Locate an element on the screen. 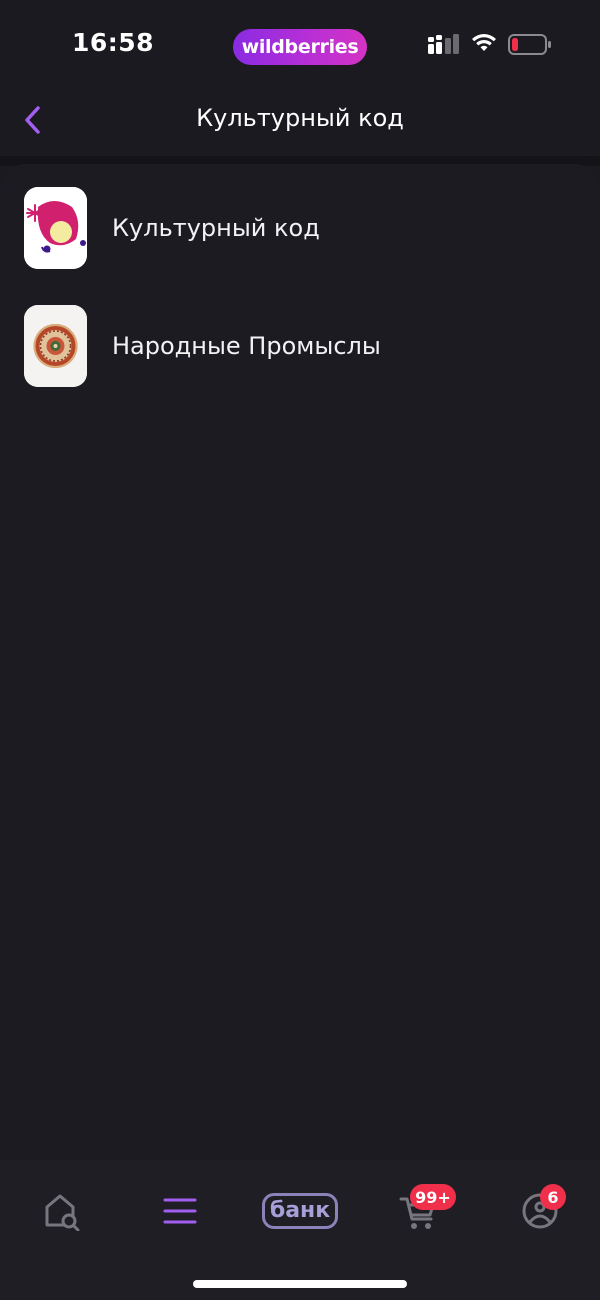 The height and width of the screenshot is (1300, 600). cellular-signal-icon is located at coordinates (443, 44).